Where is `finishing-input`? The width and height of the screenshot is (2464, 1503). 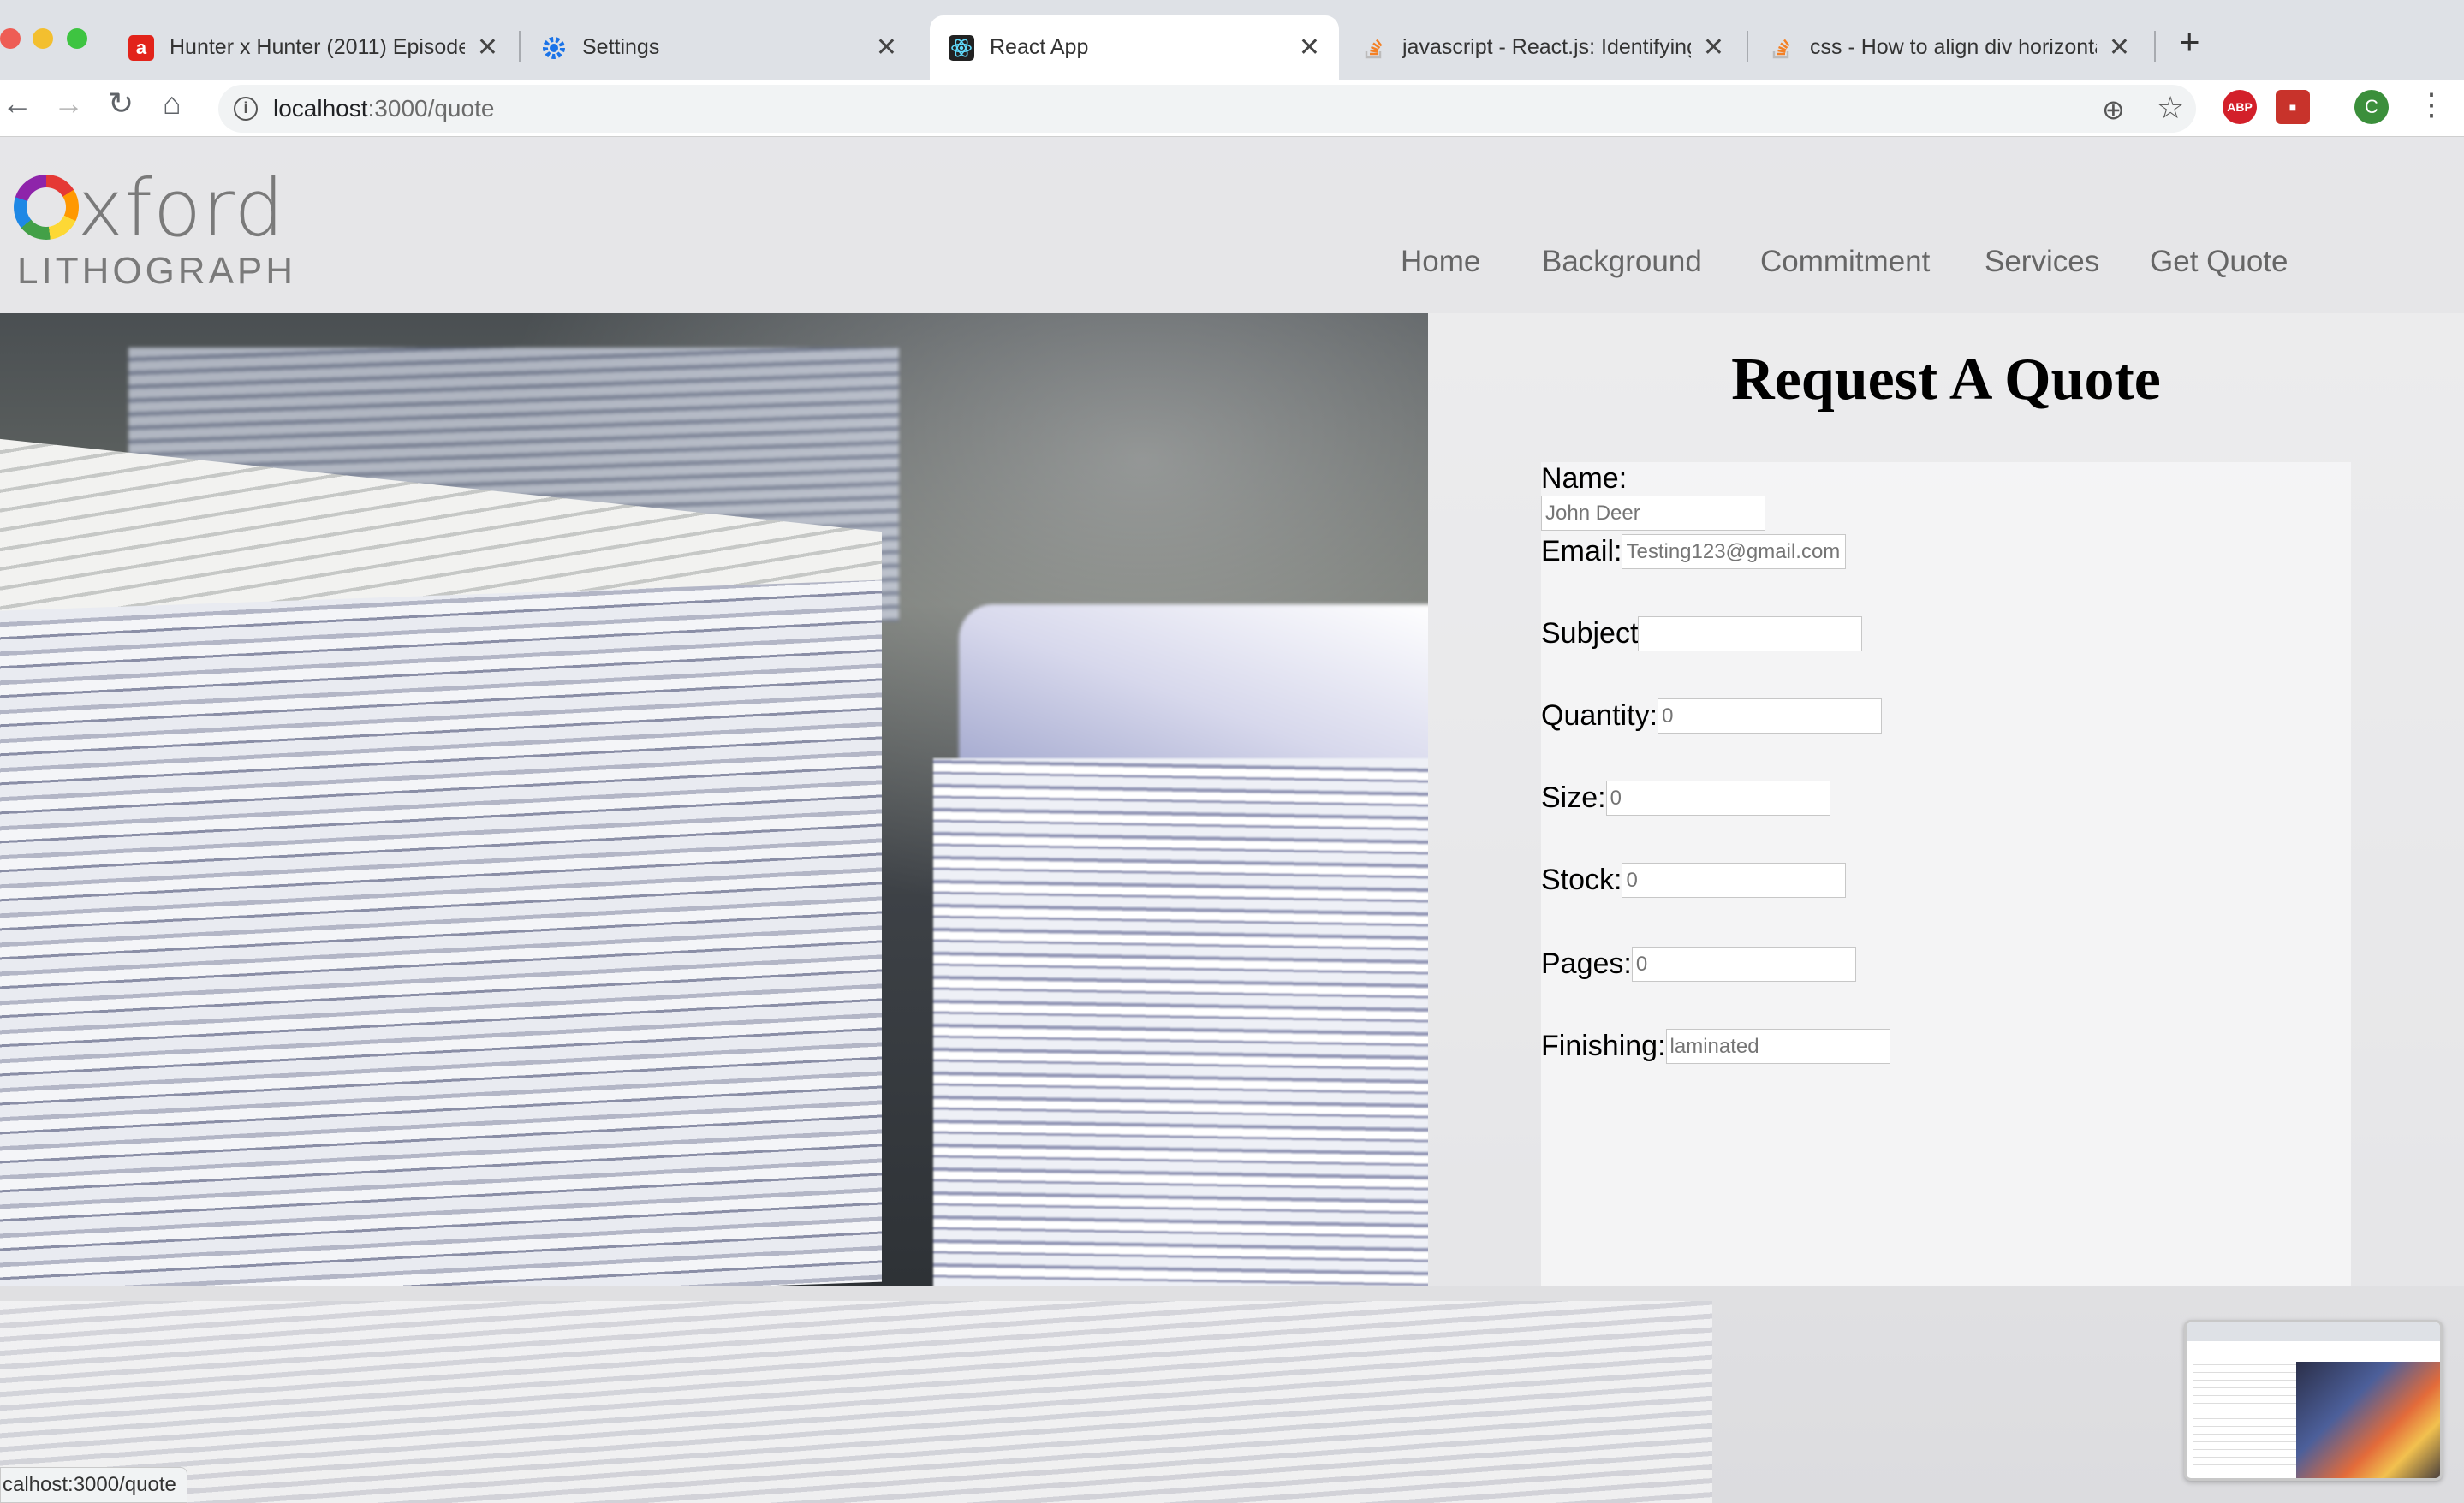
finishing-input is located at coordinates (1778, 1046).